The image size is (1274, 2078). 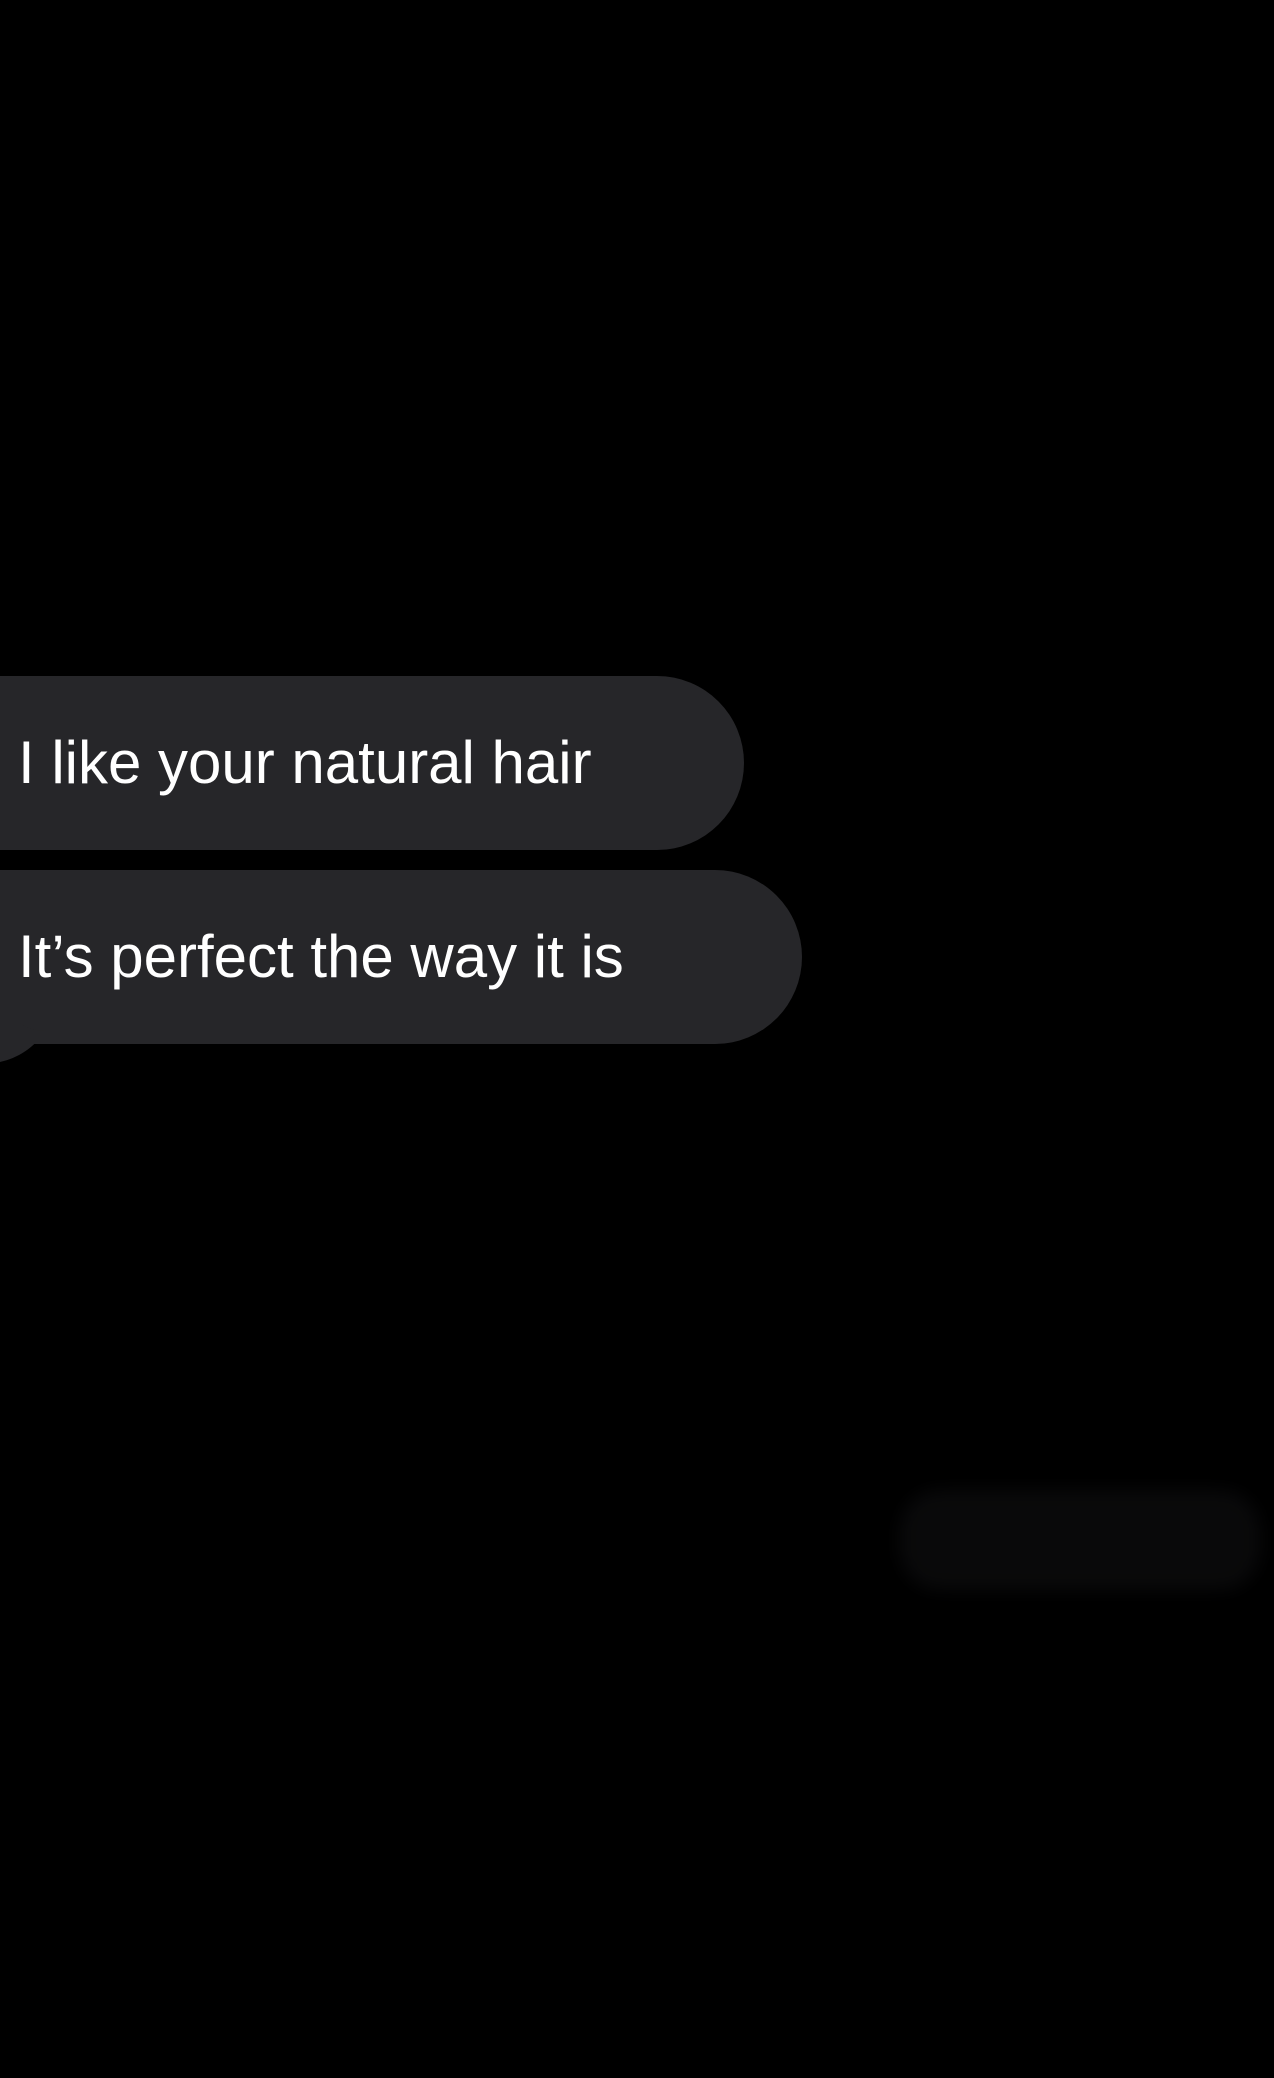 I want to click on incoming-message-bubble: It’s perfect the way it is, so click(x=401, y=957).